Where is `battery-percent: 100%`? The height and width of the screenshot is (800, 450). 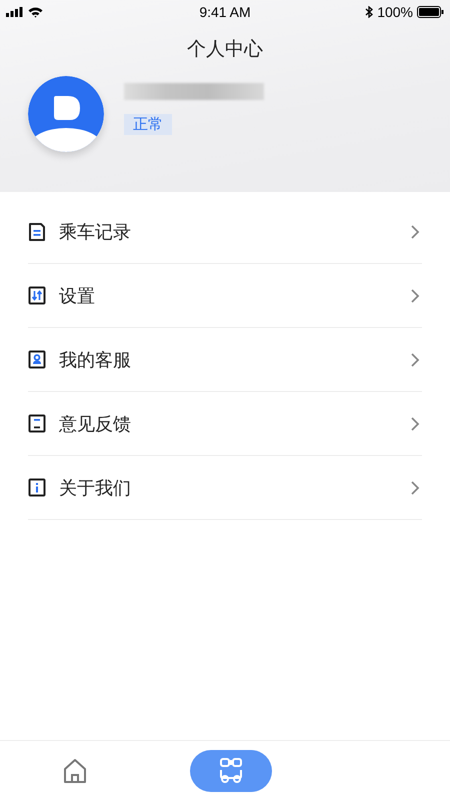 battery-percent: 100% is located at coordinates (395, 12).